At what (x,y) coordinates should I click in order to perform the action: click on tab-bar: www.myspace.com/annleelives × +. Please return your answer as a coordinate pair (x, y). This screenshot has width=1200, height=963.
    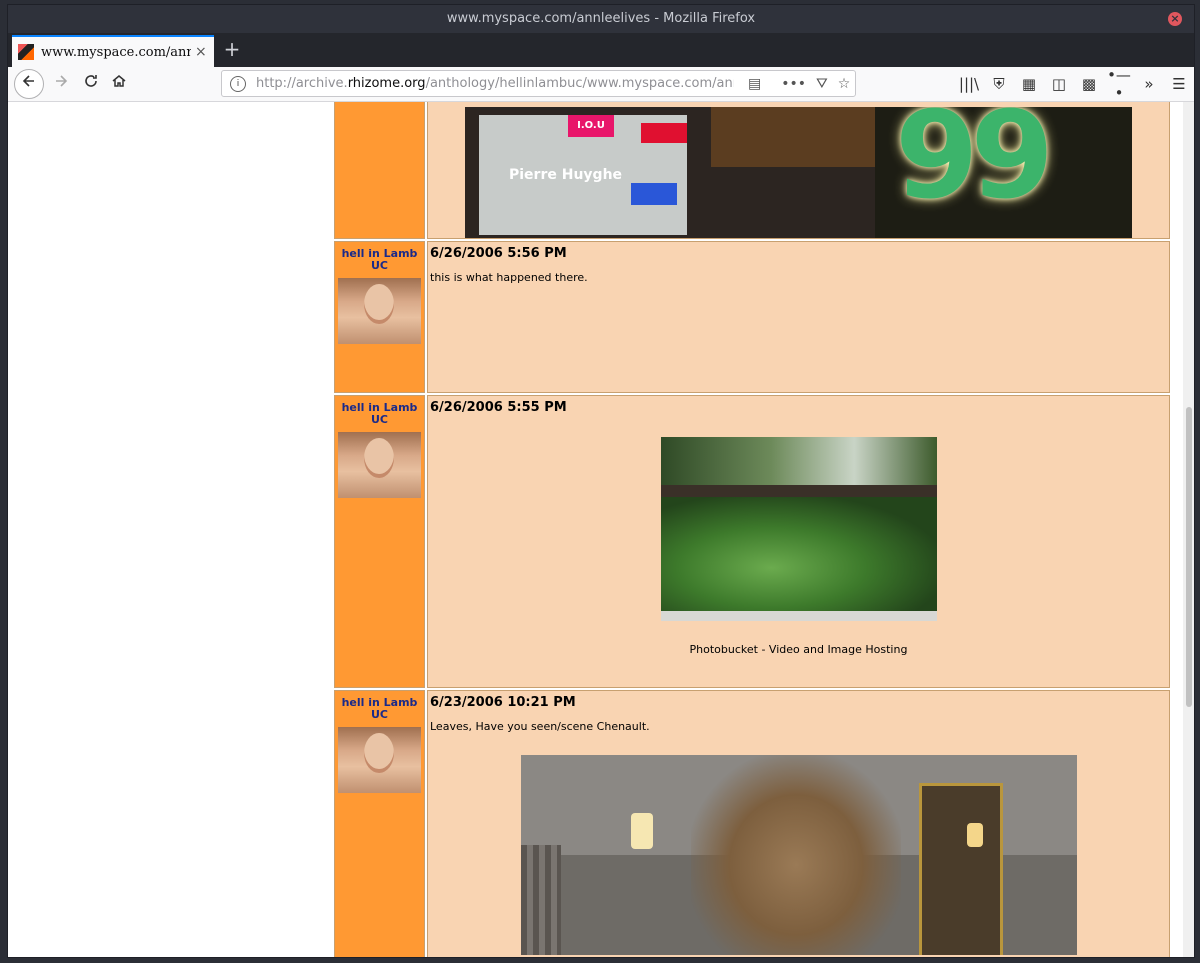
    Looking at the image, I should click on (601, 50).